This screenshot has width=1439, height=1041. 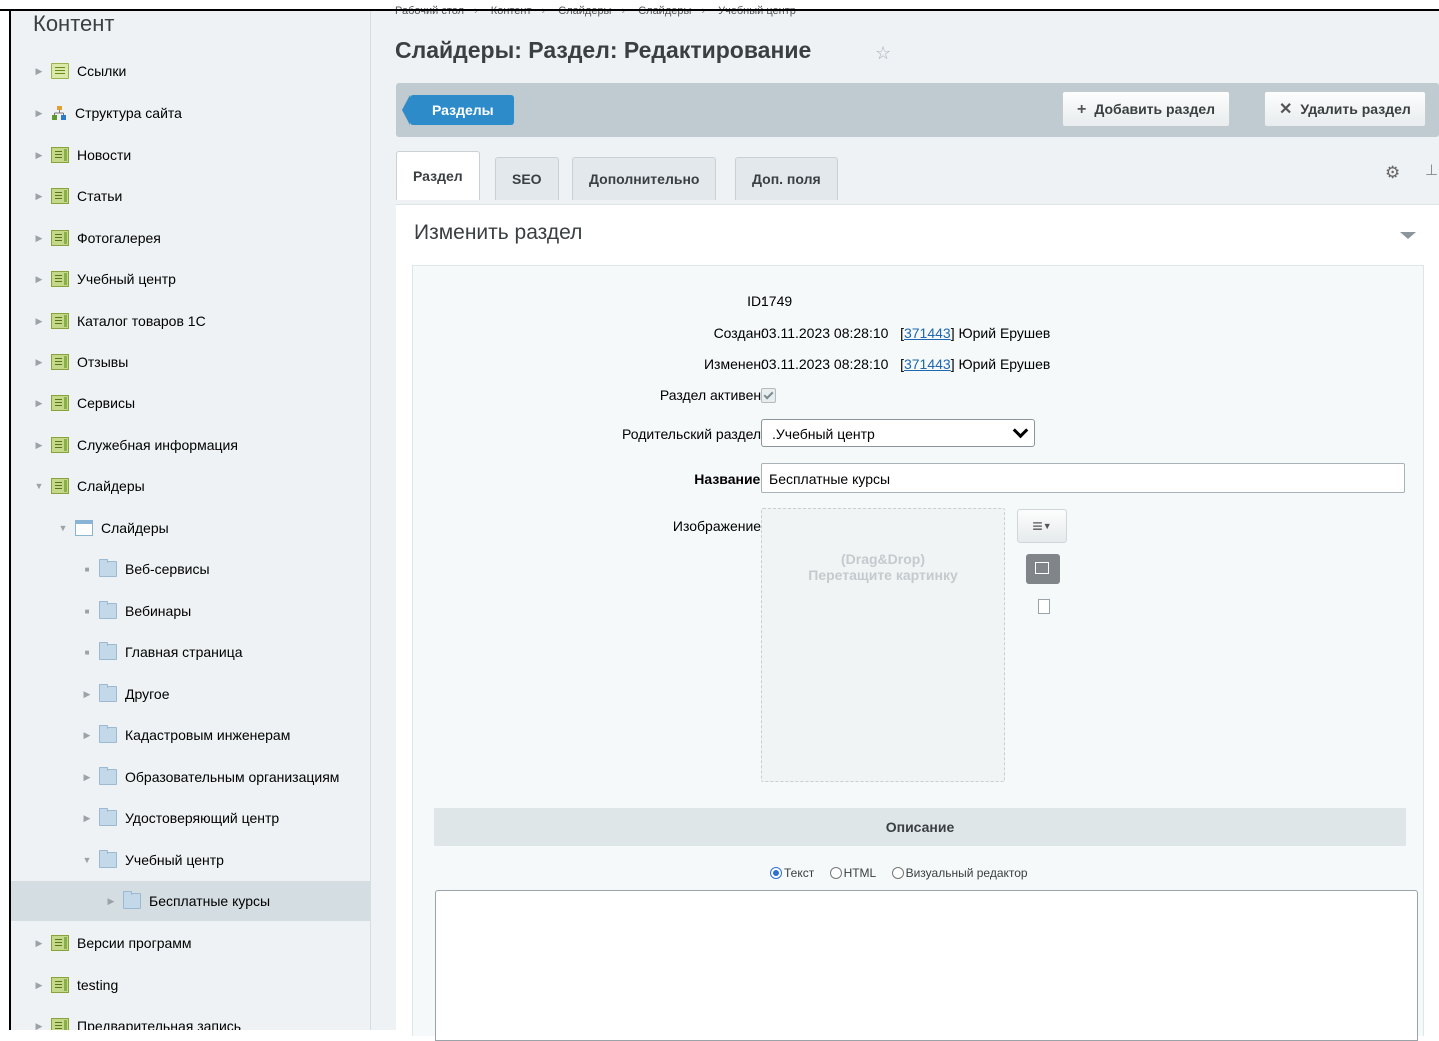 I want to click on sidebar-item-training-center: ▶ Учебный центр, so click(x=190, y=279).